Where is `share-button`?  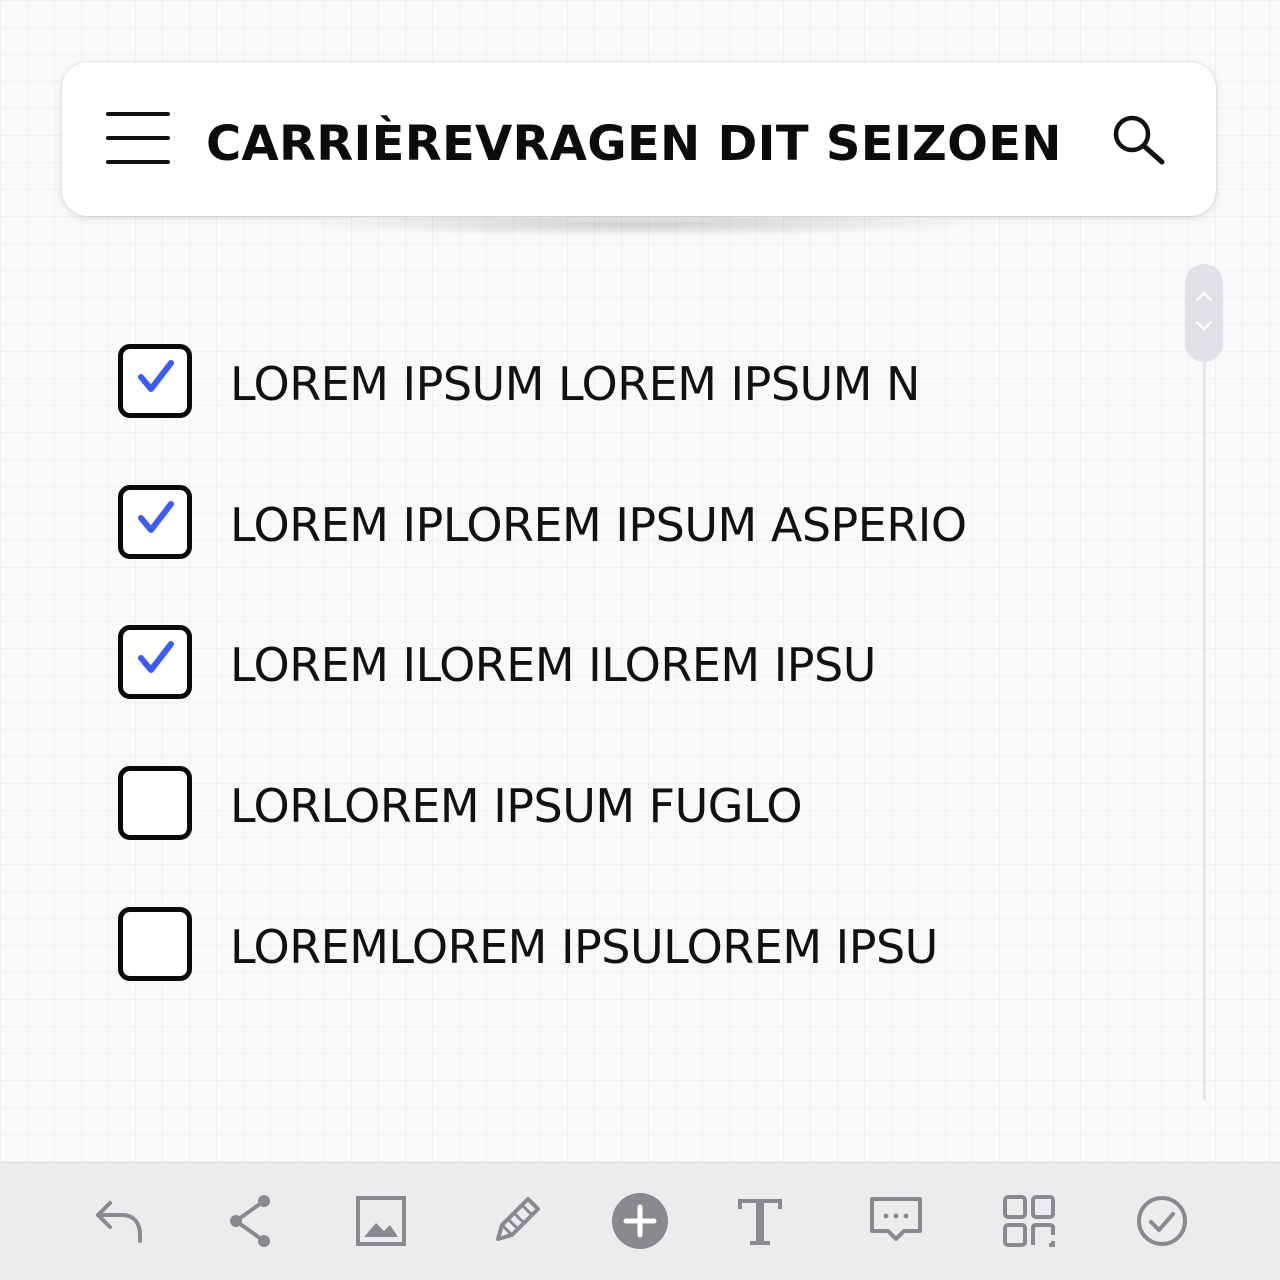
share-button is located at coordinates (250, 1221).